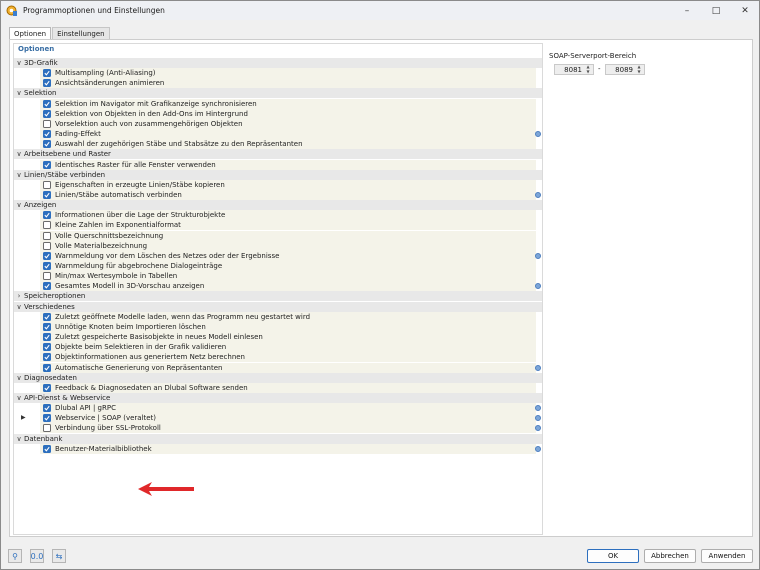  Describe the element at coordinates (278, 377) in the screenshot. I see `section-header: ∨ Diagnosedaten` at that location.